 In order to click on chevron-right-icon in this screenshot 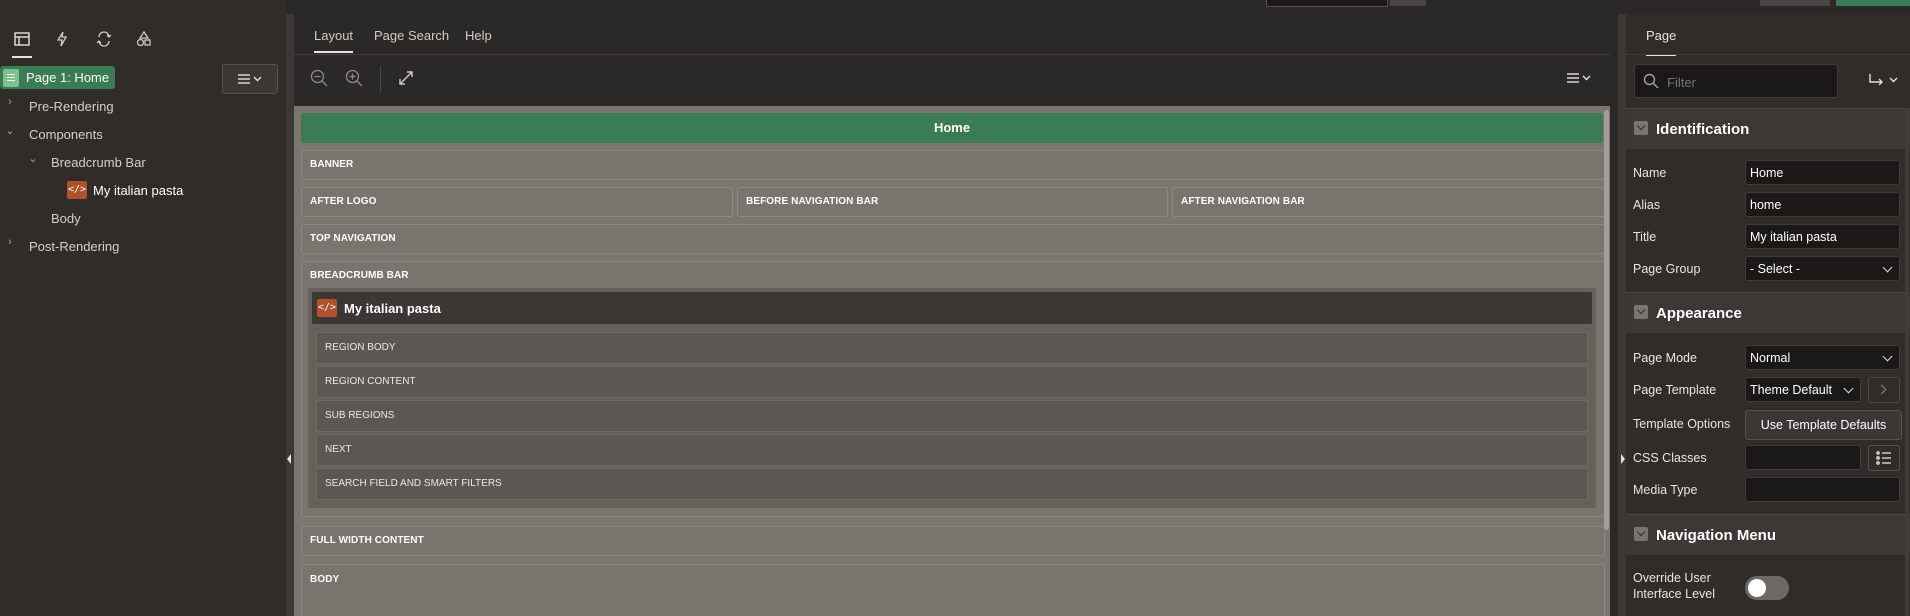, I will do `click(1881, 389)`.